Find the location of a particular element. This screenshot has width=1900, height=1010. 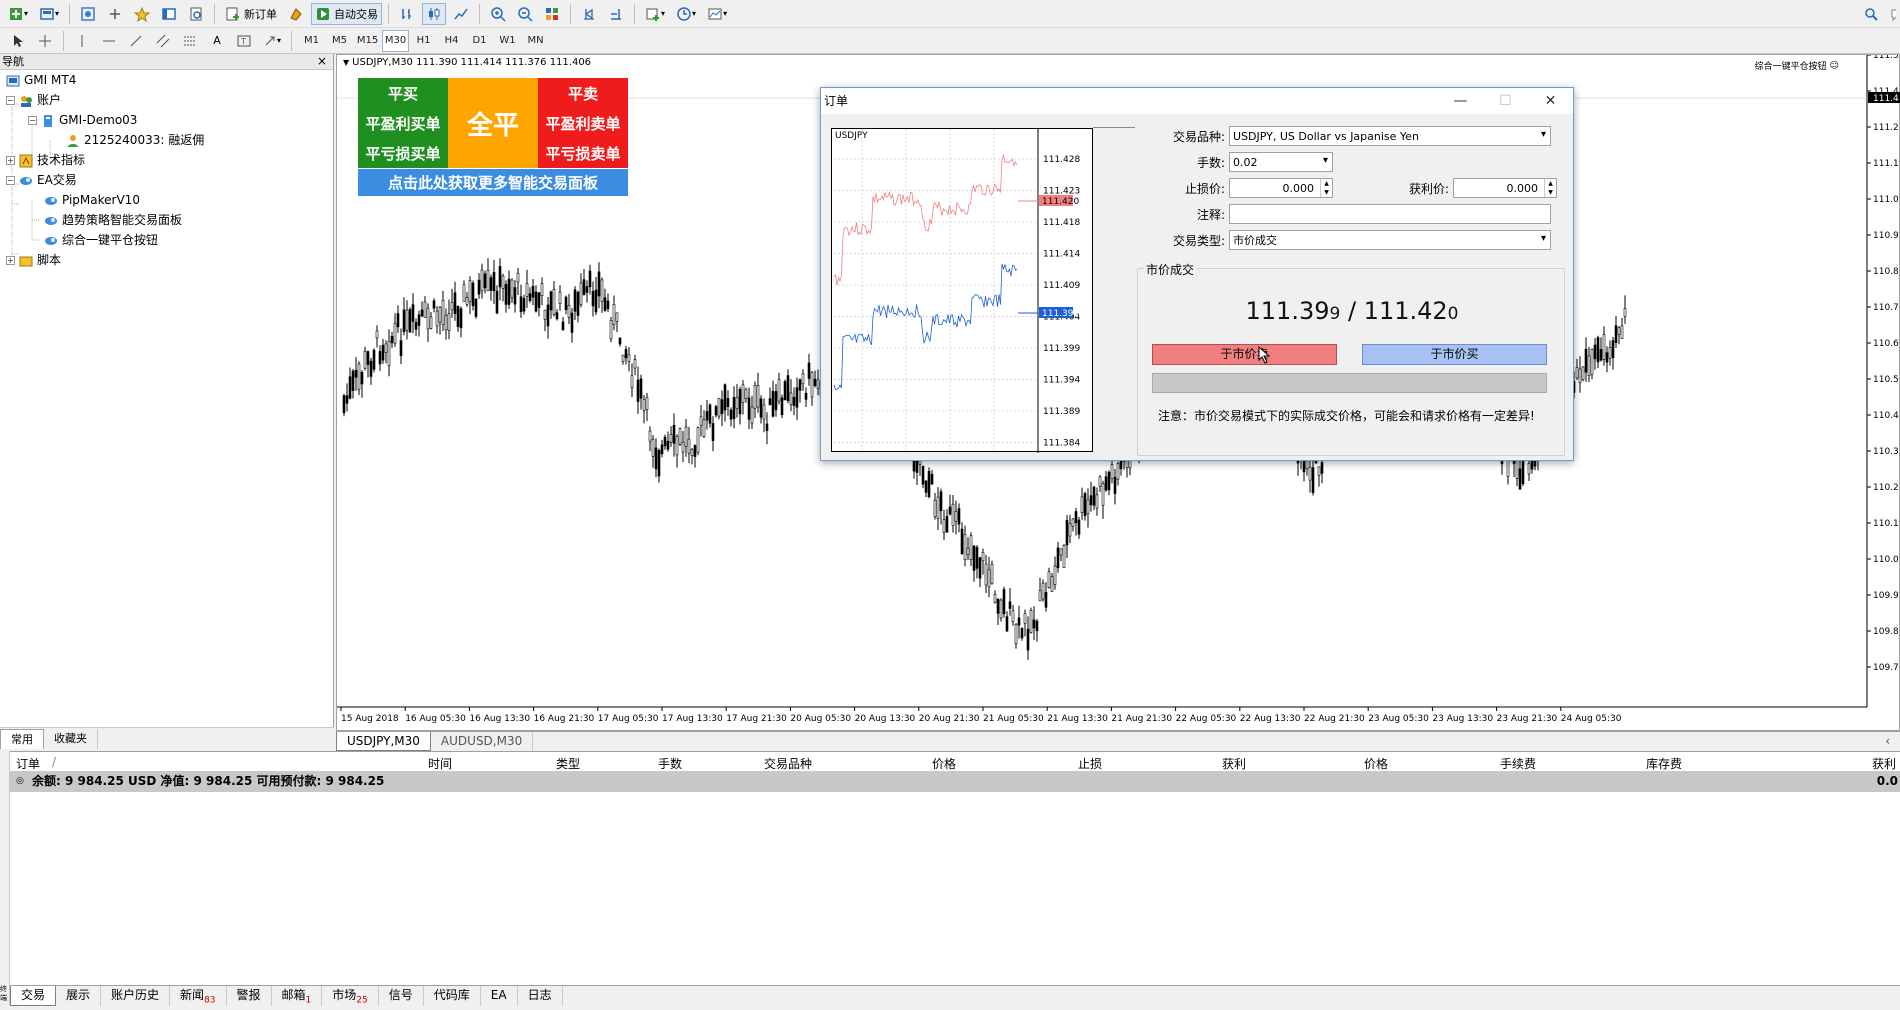

tree-account-number: 2125240033: 融返佣 is located at coordinates (135, 140).